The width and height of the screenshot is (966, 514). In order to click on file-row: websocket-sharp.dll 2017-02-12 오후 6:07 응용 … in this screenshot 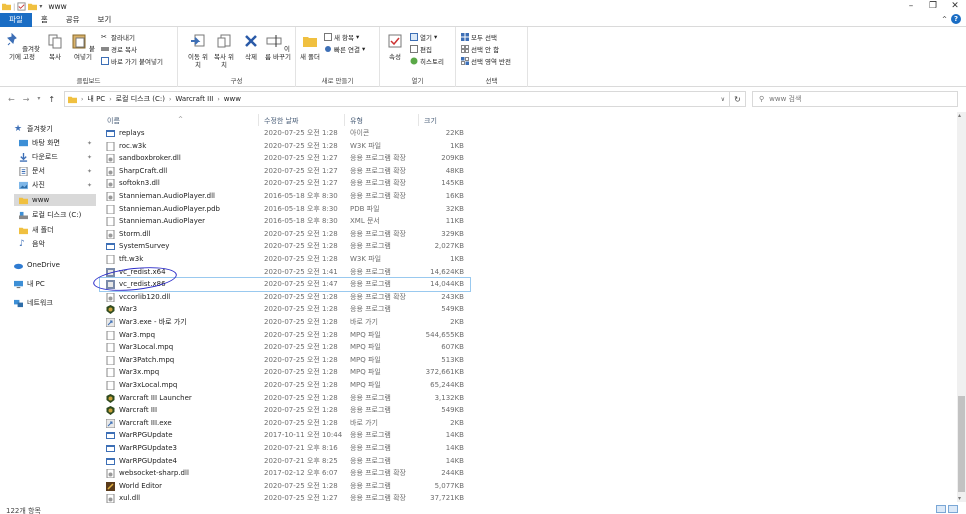, I will do `click(285, 473)`.